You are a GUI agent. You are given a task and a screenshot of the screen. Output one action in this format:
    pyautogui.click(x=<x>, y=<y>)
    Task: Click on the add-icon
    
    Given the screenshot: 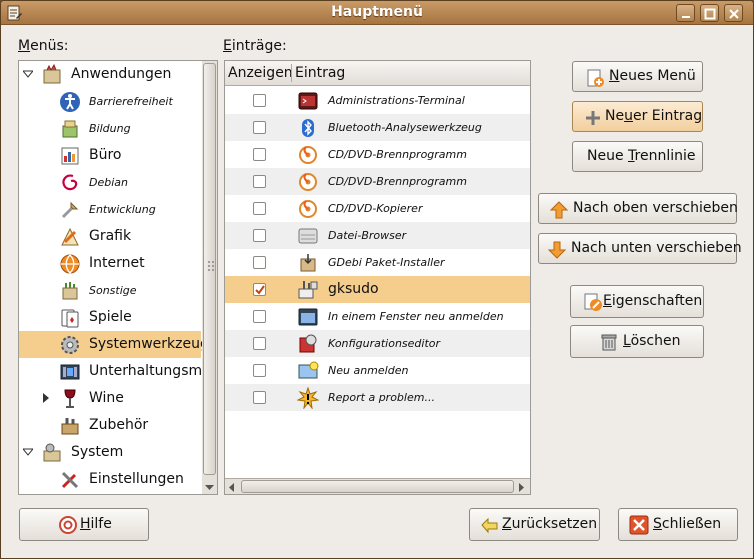 What is the action you would take?
    pyautogui.click(x=593, y=118)
    